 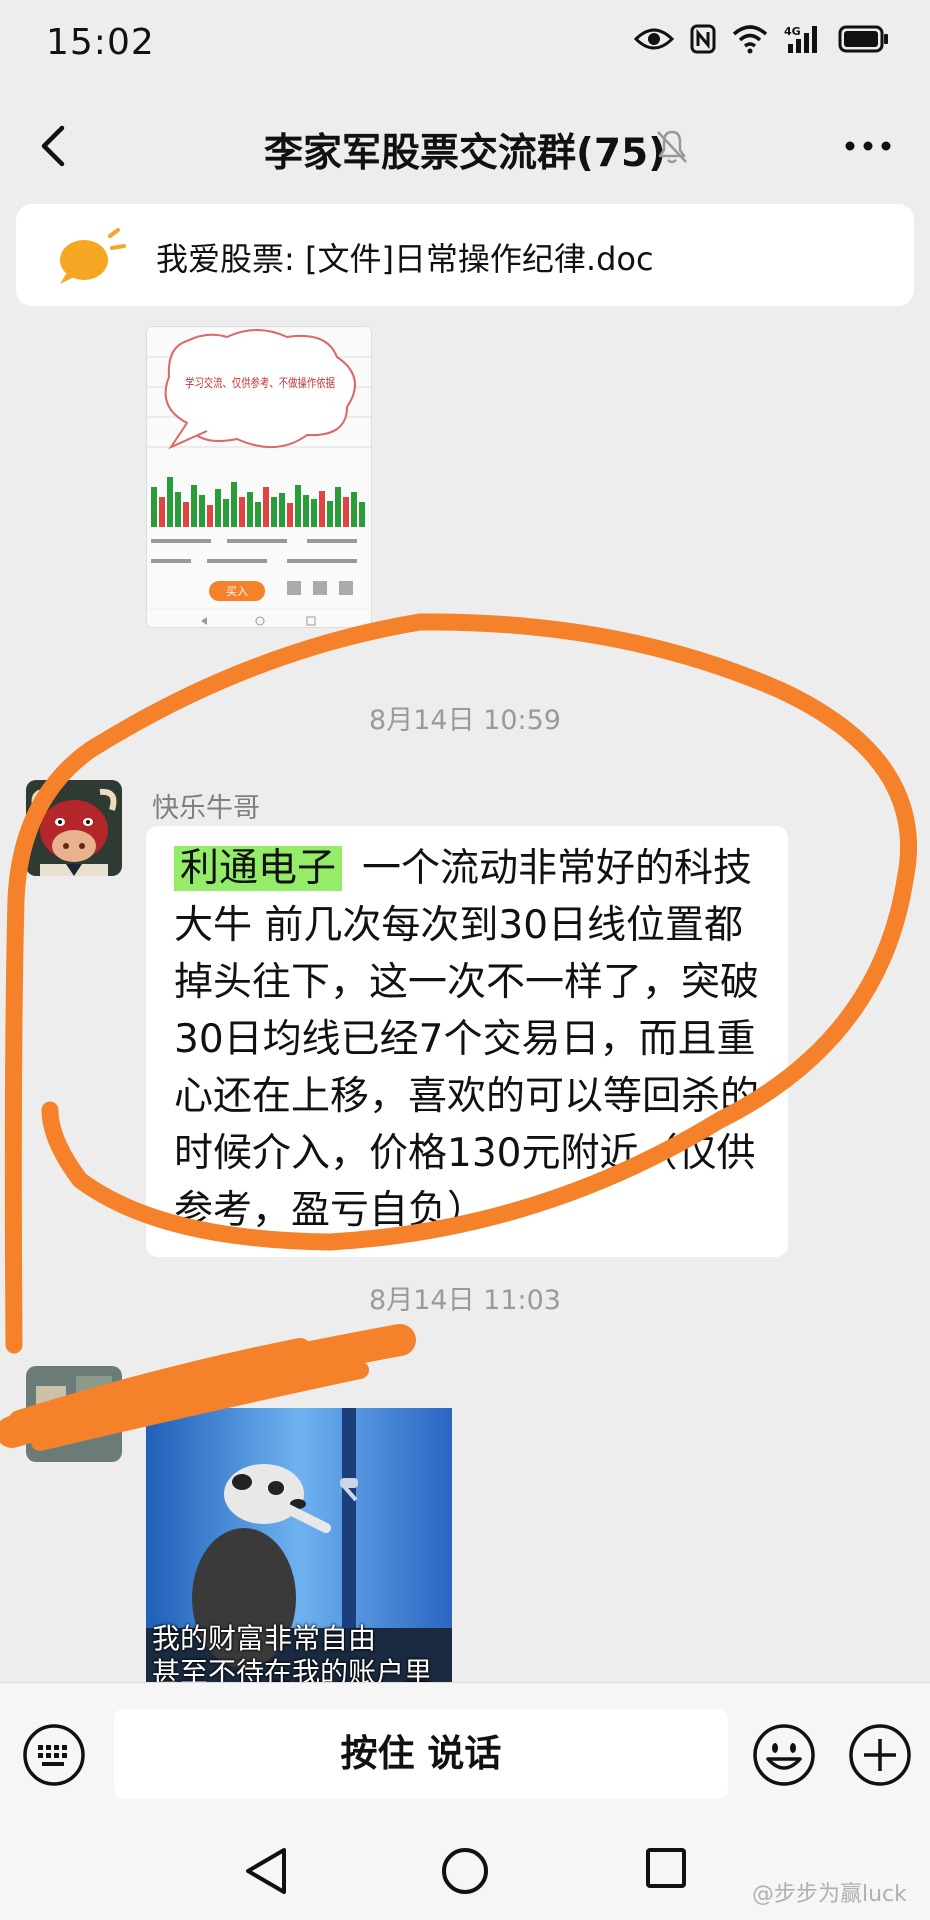 What do you see at coordinates (93, 256) in the screenshot?
I see `announcement-icon` at bounding box center [93, 256].